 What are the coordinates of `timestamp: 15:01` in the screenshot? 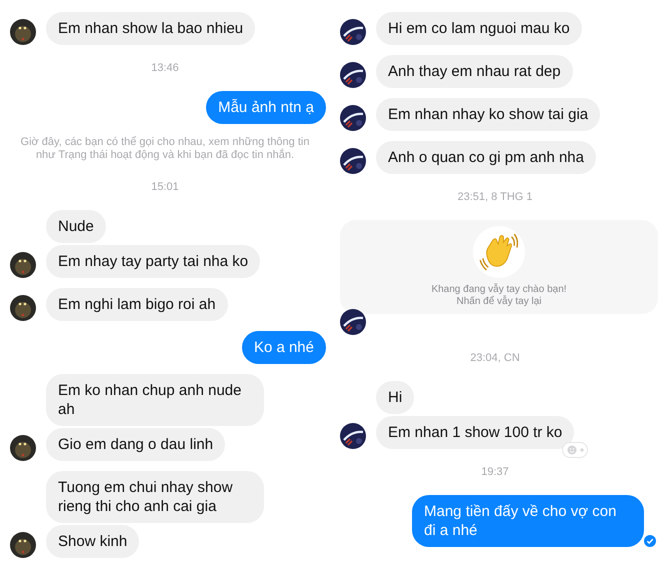 It's located at (165, 187).